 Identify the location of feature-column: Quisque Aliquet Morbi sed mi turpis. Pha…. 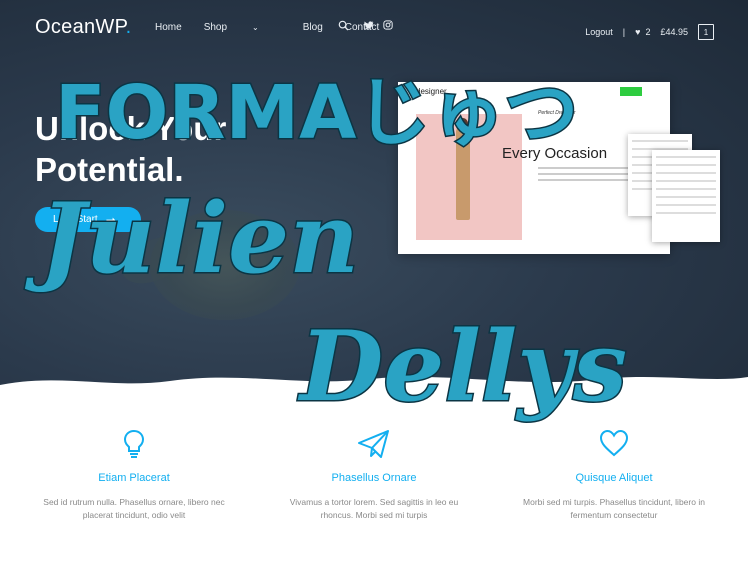
(614, 475).